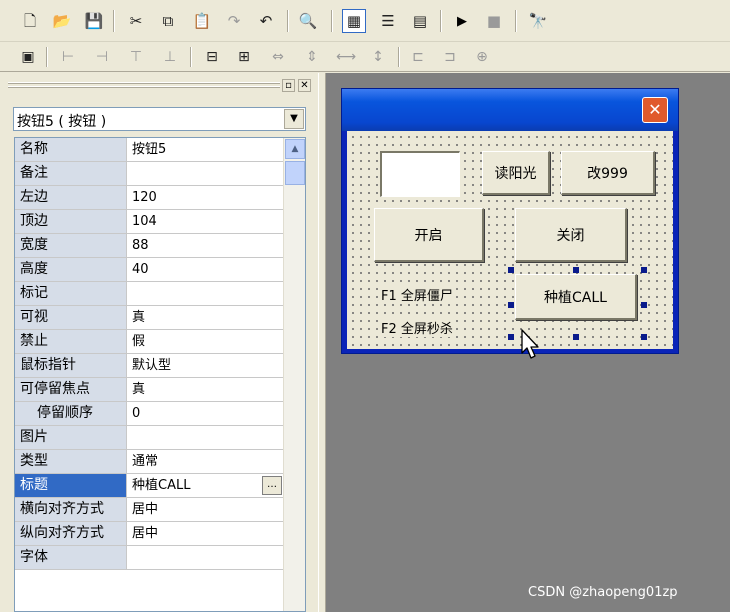  I want to click on scroll-thumb, so click(295, 173).